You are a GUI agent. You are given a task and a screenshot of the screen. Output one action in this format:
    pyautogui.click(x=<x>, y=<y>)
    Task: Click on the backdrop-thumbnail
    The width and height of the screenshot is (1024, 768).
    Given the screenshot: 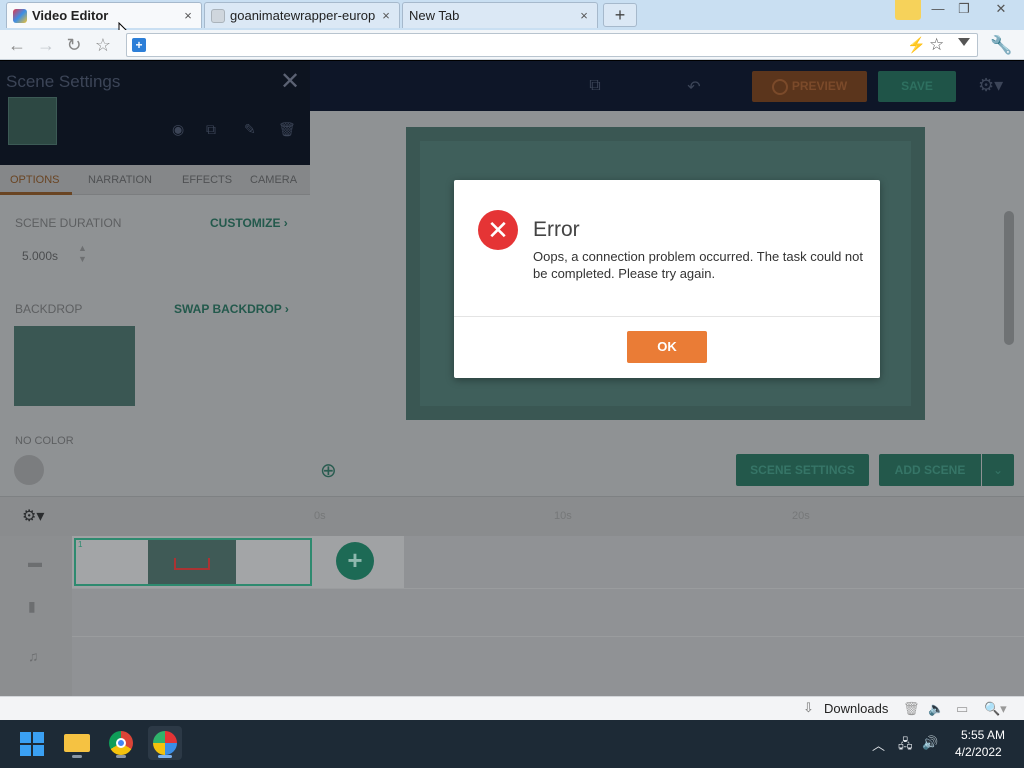 What is the action you would take?
    pyautogui.click(x=74, y=366)
    